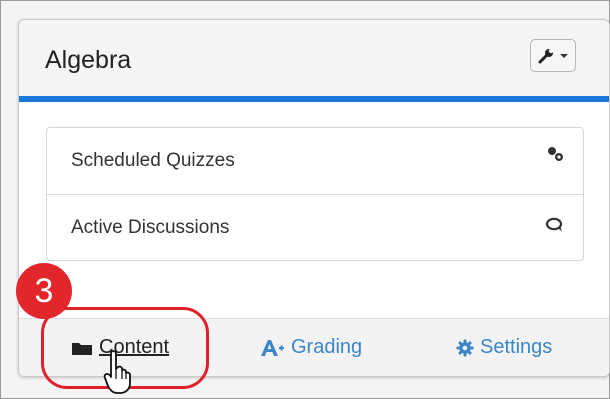 The image size is (610, 399). What do you see at coordinates (546, 55) in the screenshot?
I see `wrench-icon` at bounding box center [546, 55].